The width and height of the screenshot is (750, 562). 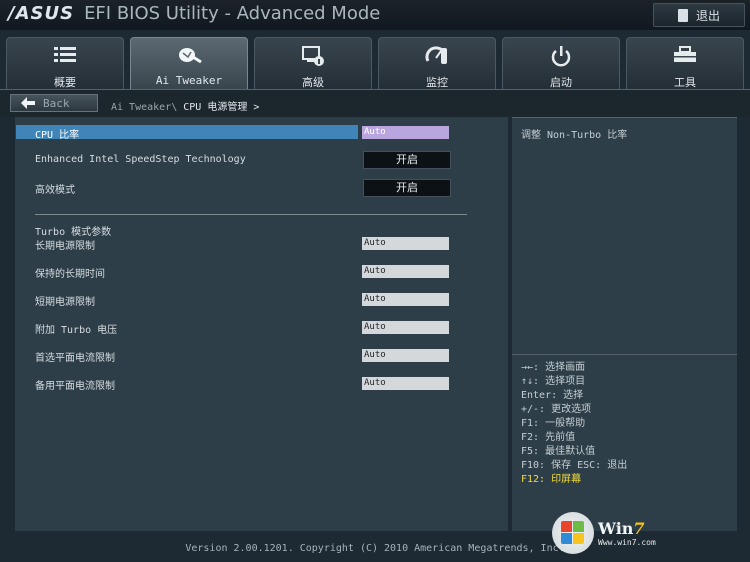 What do you see at coordinates (75, 358) in the screenshot?
I see `setting-label: 首选平面电流限制` at bounding box center [75, 358].